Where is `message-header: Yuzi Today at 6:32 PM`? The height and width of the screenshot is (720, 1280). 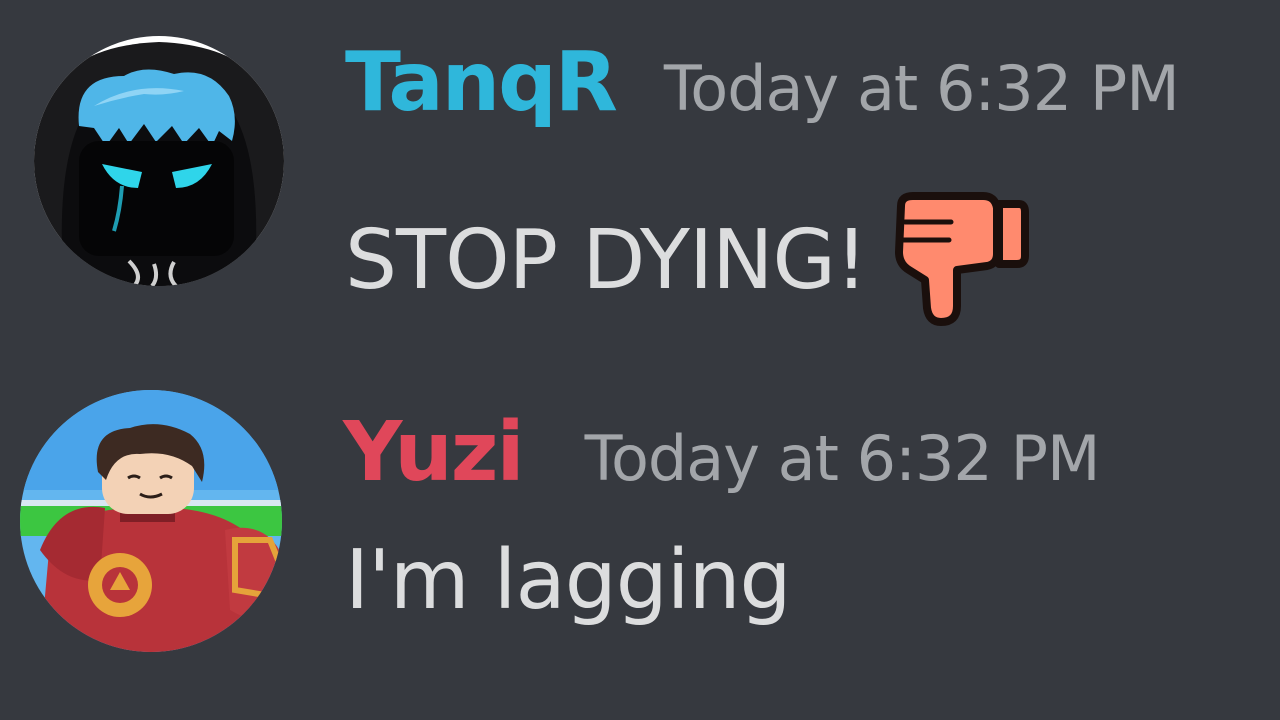
message-header: Yuzi Today at 6:32 PM is located at coordinates (722, 453).